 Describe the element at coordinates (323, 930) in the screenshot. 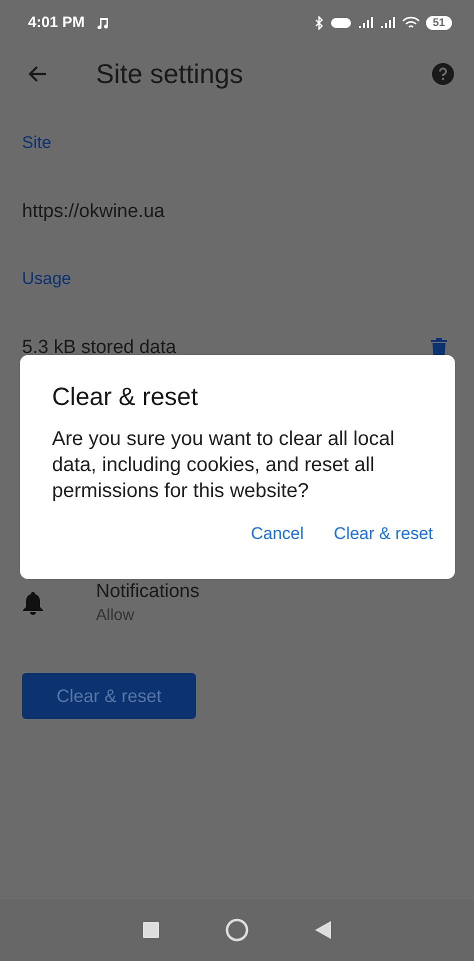

I see `back-icon` at that location.